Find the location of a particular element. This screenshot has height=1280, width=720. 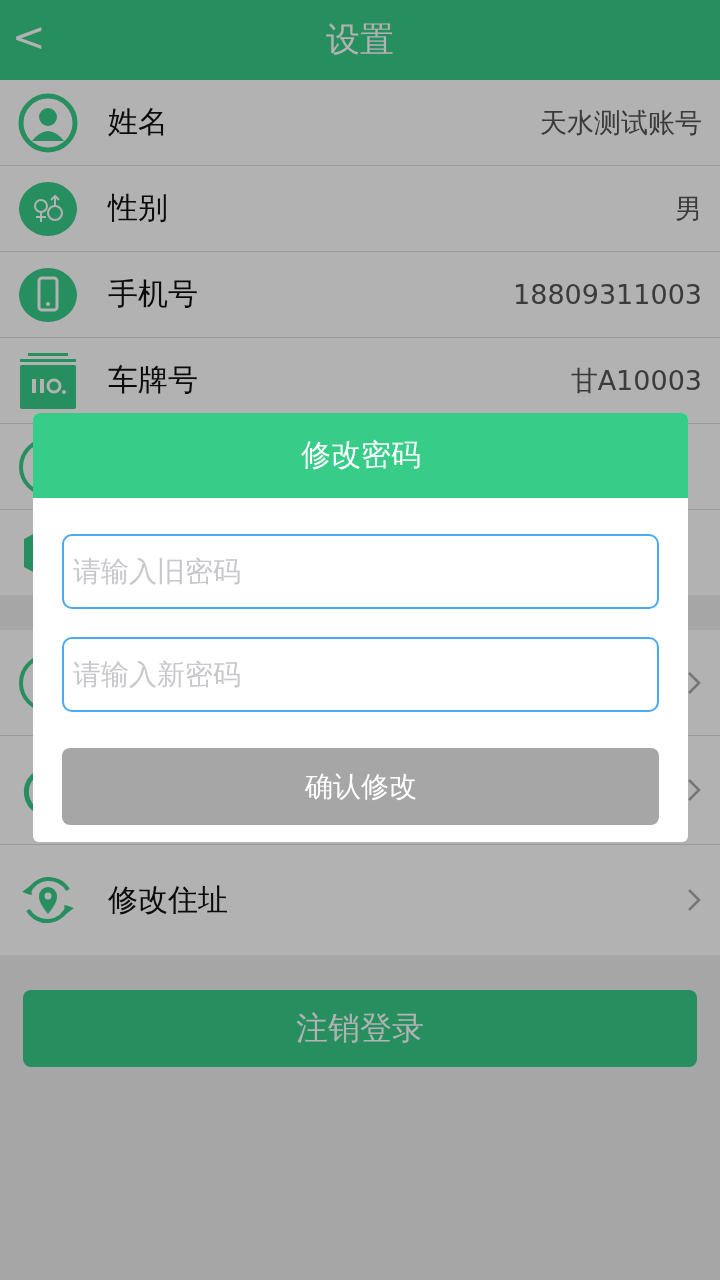

row-value: 天水测试账号 is located at coordinates (621, 122).